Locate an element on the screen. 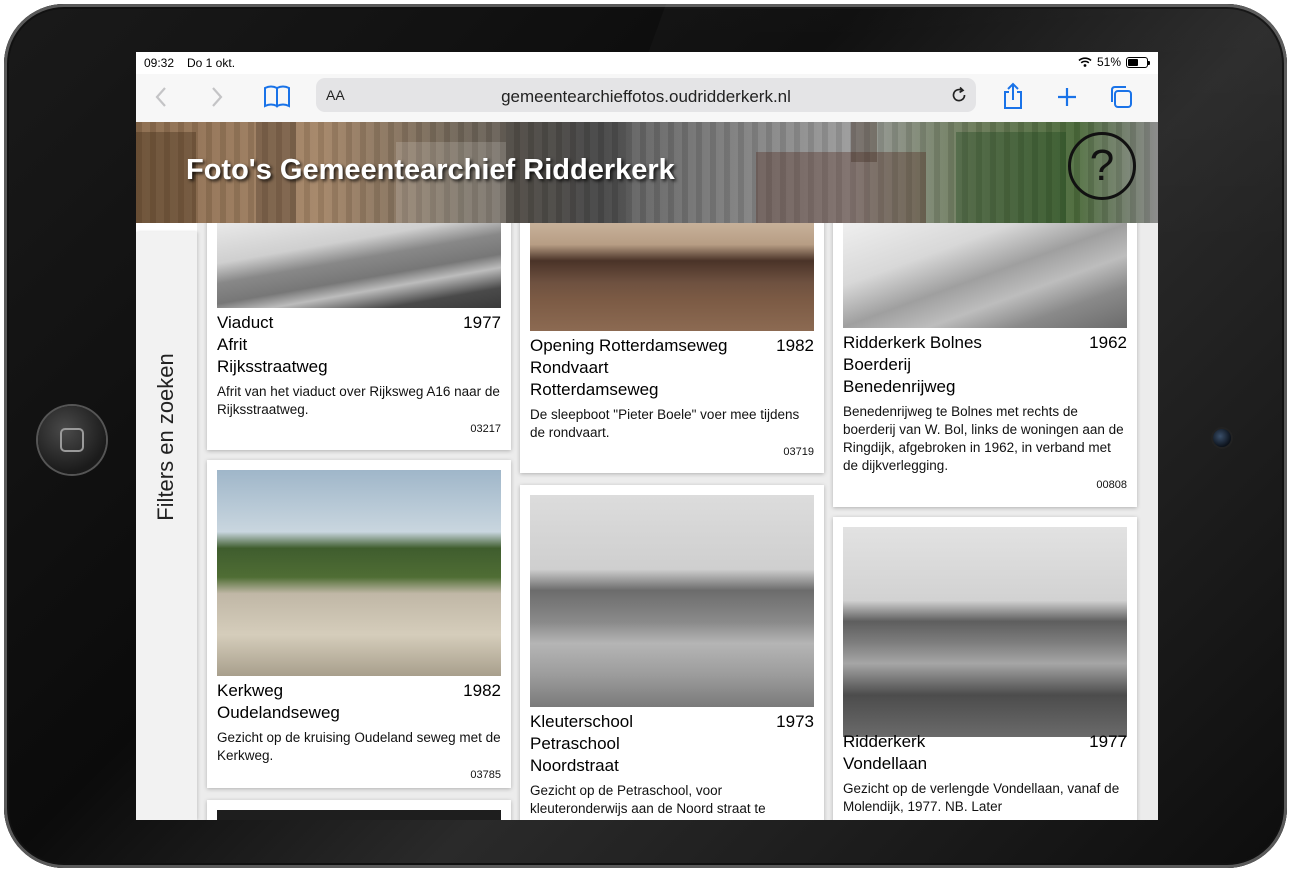 This screenshot has width=1291, height=872. back-button is located at coordinates (161, 97).